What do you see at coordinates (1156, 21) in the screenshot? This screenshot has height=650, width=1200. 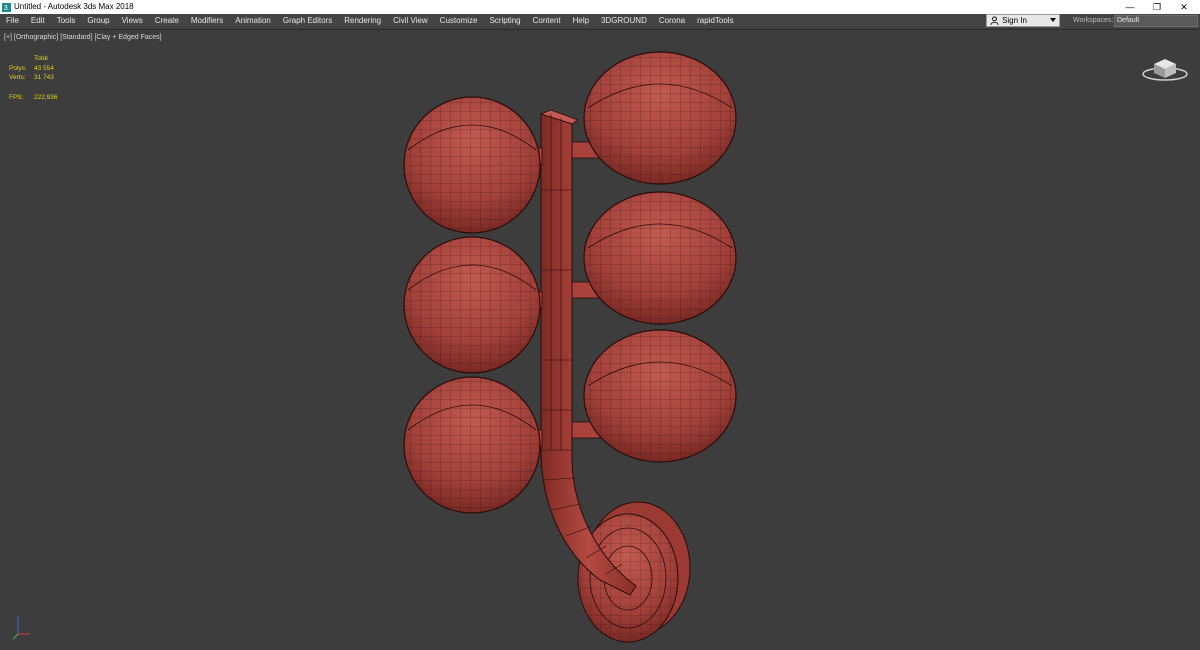 I see `workspaces-select: Default` at bounding box center [1156, 21].